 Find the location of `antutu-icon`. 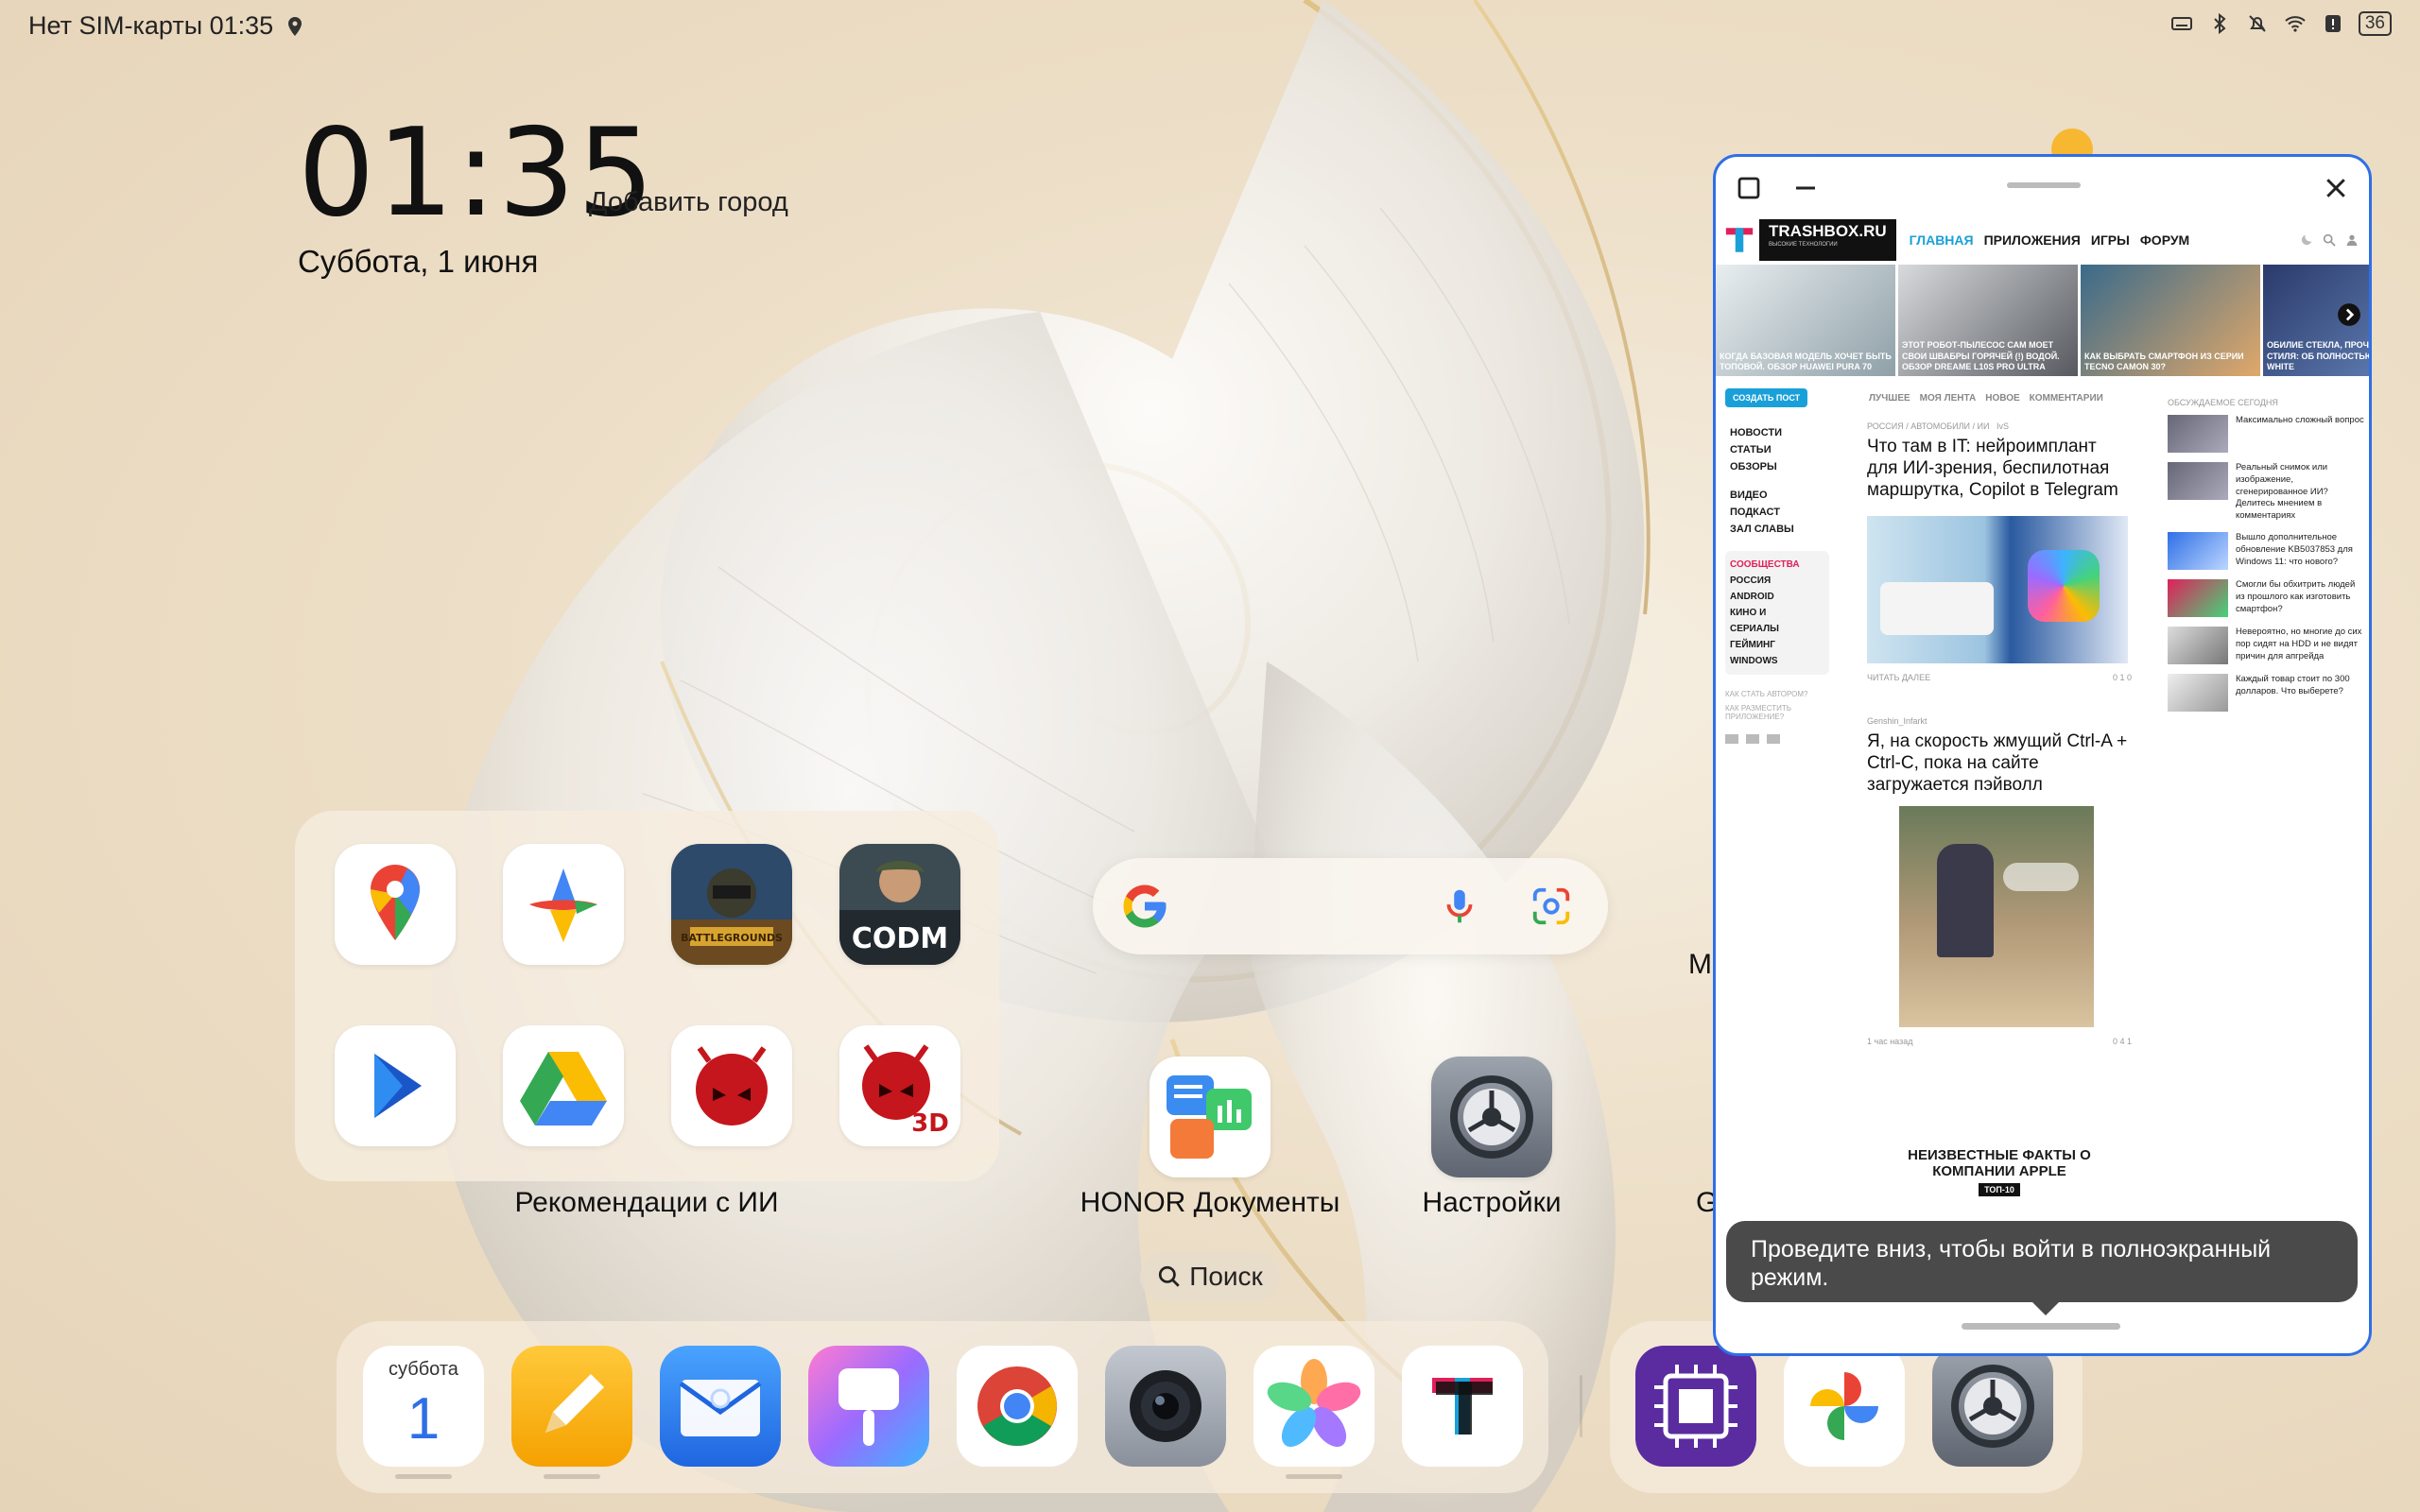

antutu-icon is located at coordinates (731, 1085).